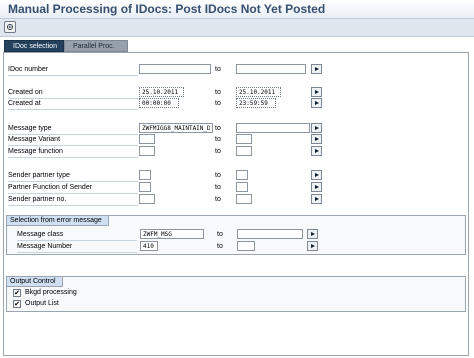  I want to click on message-type-from-field, so click(176, 128).